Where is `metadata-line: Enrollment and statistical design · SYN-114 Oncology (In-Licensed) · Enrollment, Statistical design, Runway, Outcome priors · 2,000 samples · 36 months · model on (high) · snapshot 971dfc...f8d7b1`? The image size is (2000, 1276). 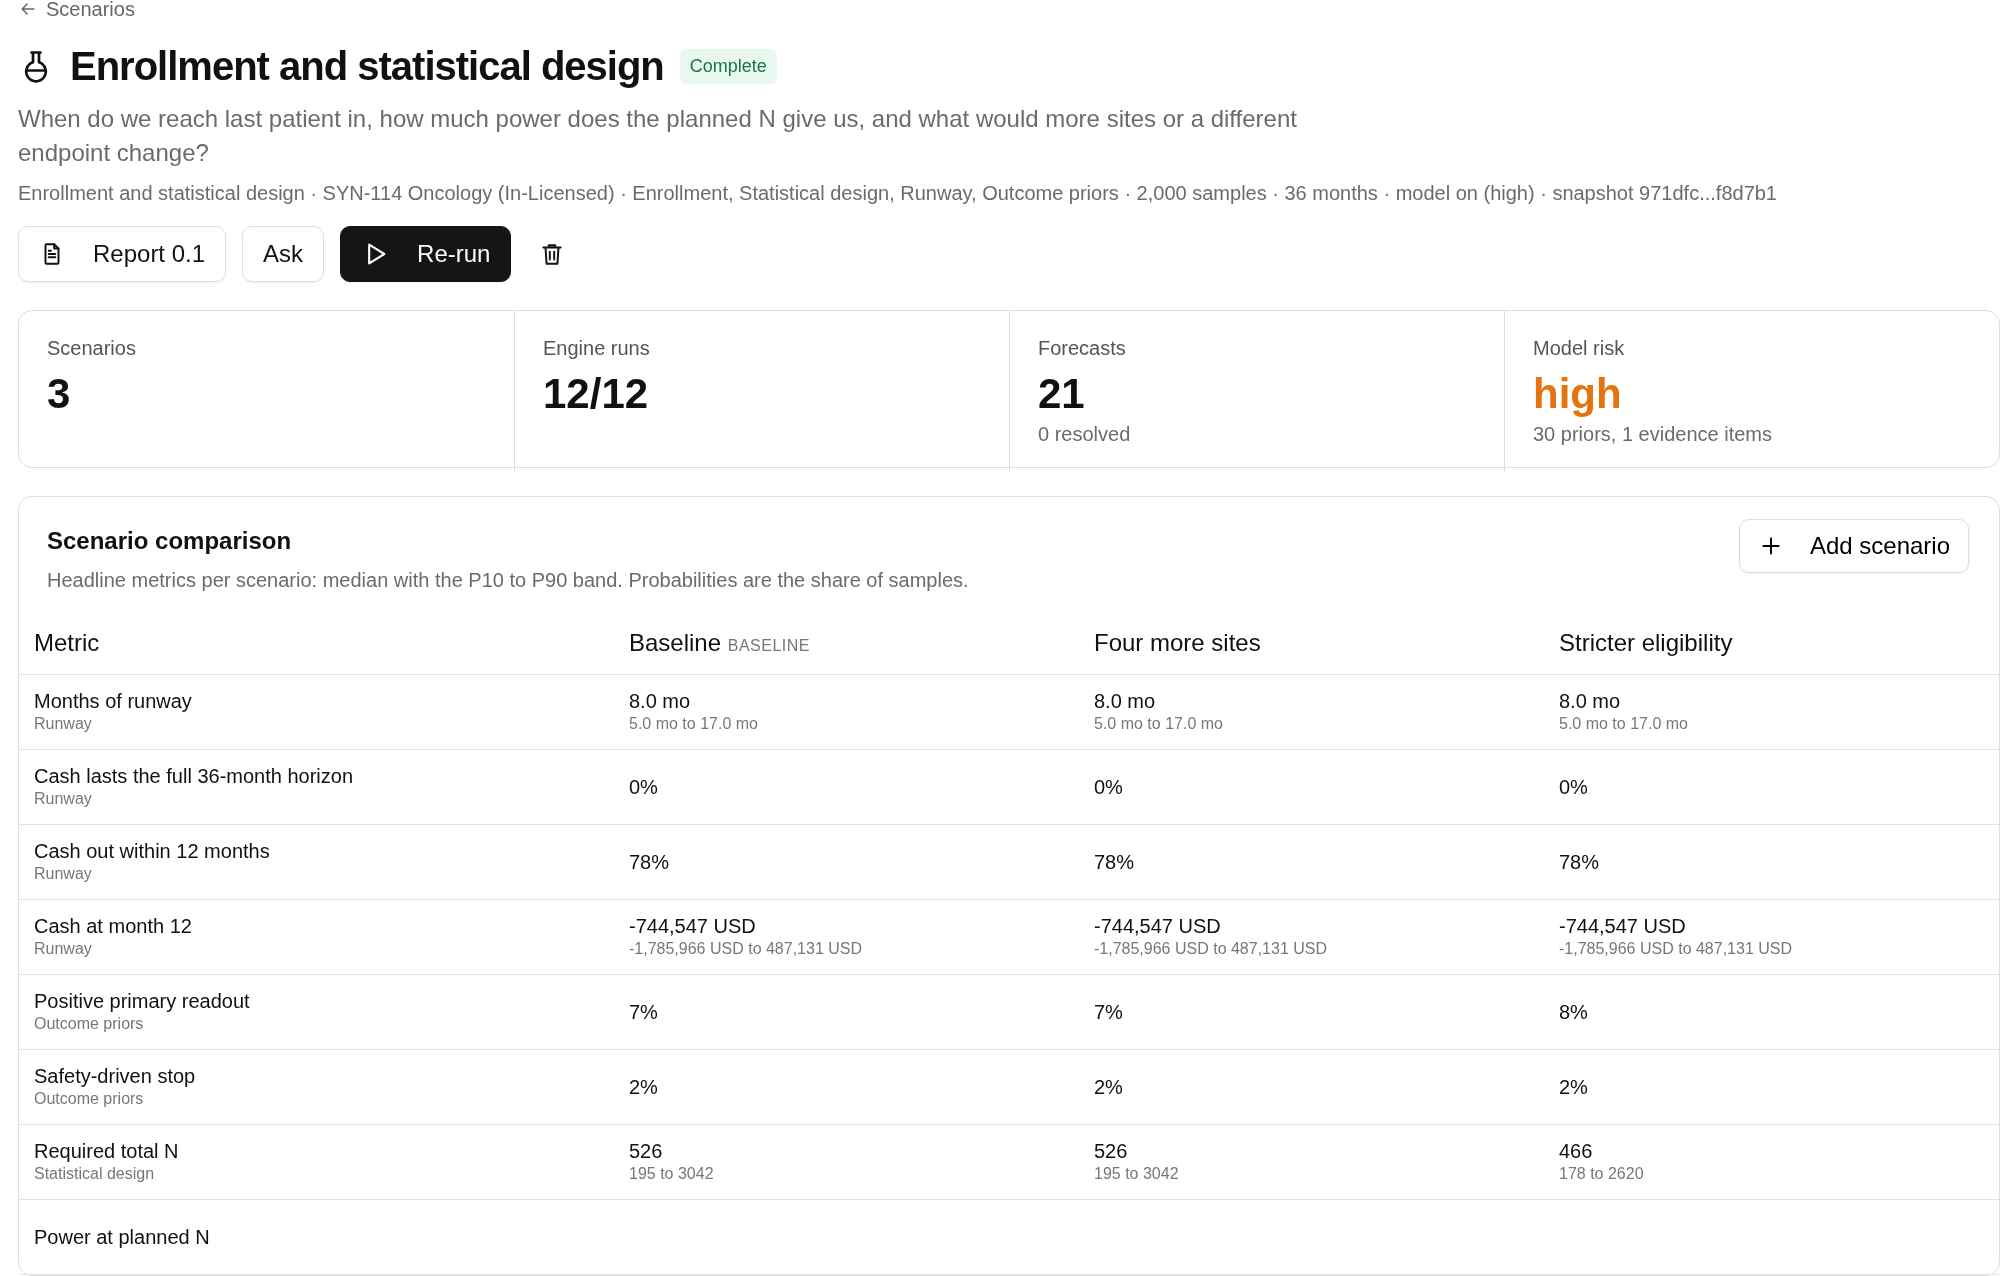 metadata-line: Enrollment and statistical design · SYN-114 Oncology (In-Licensed) · Enrollment, Statistical design, Runway, Outcome priors · 2,000 samples · 36 months · model on (high) · snapshot 971dfc...f8d7b1 is located at coordinates (898, 193).